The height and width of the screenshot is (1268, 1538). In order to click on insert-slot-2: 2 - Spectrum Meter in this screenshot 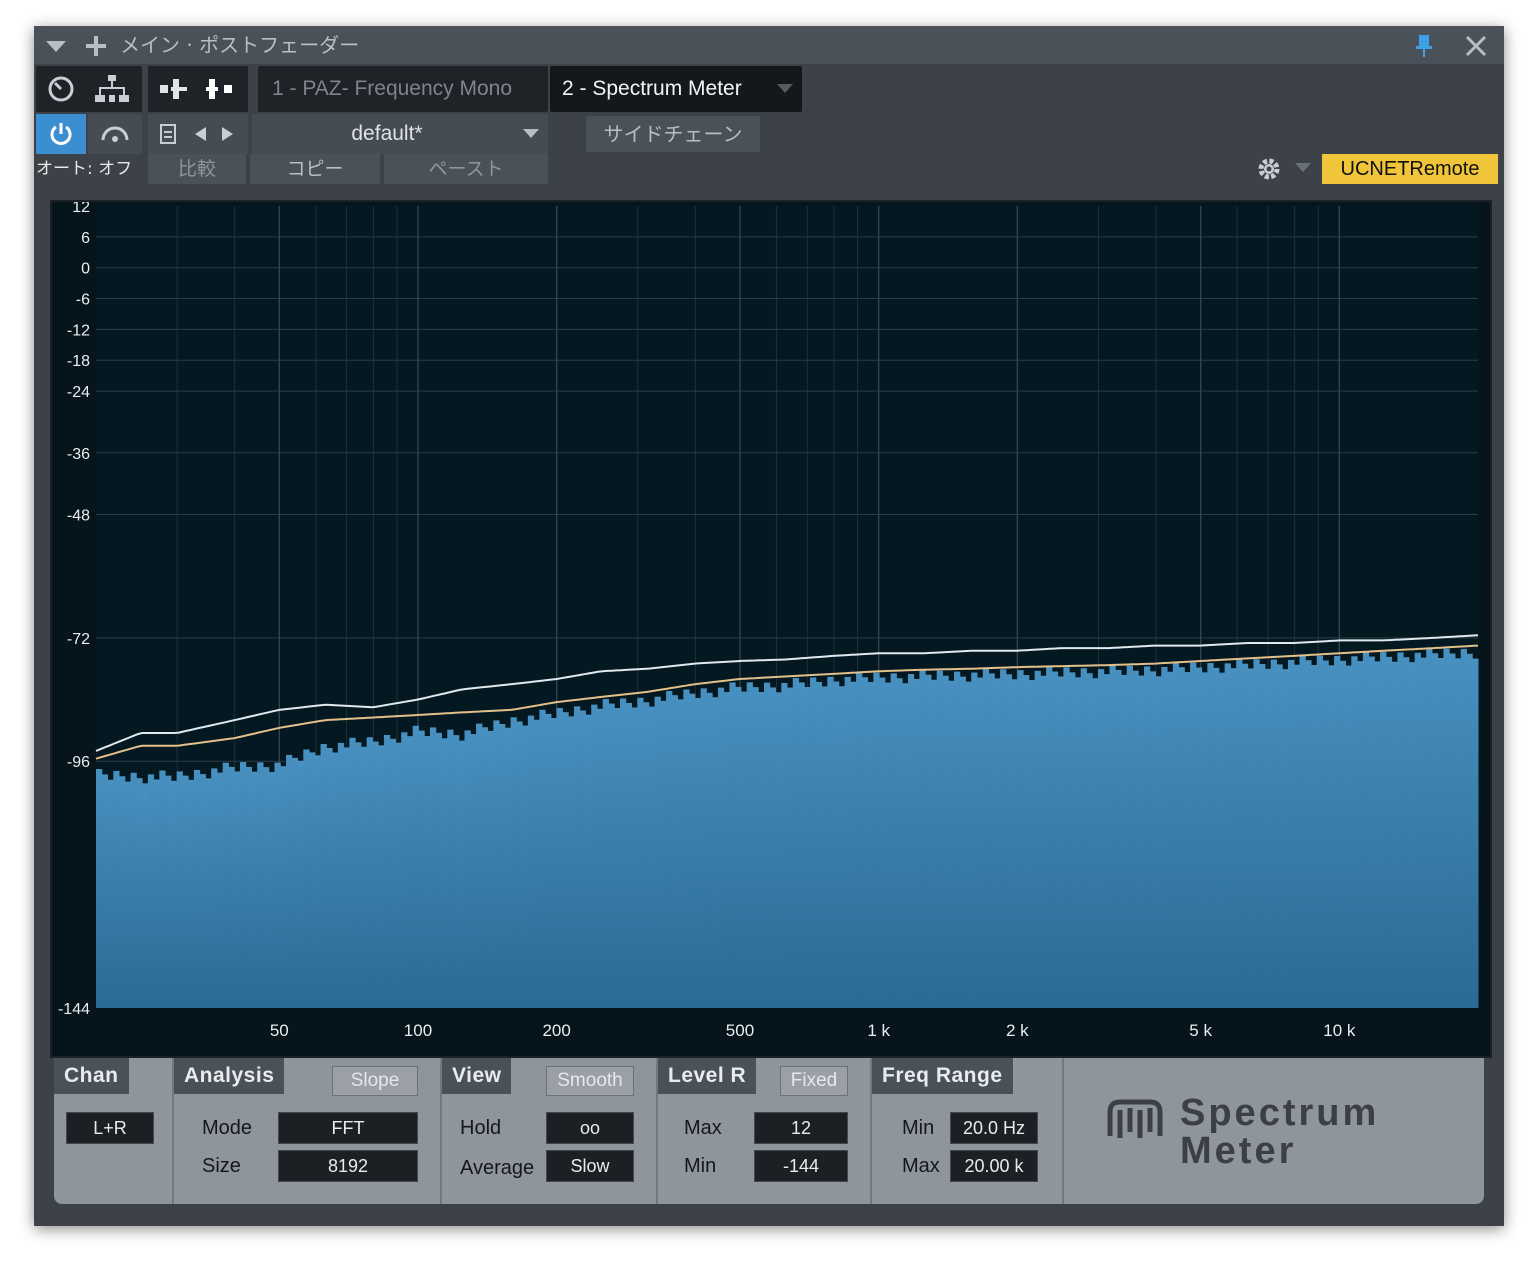, I will do `click(676, 89)`.